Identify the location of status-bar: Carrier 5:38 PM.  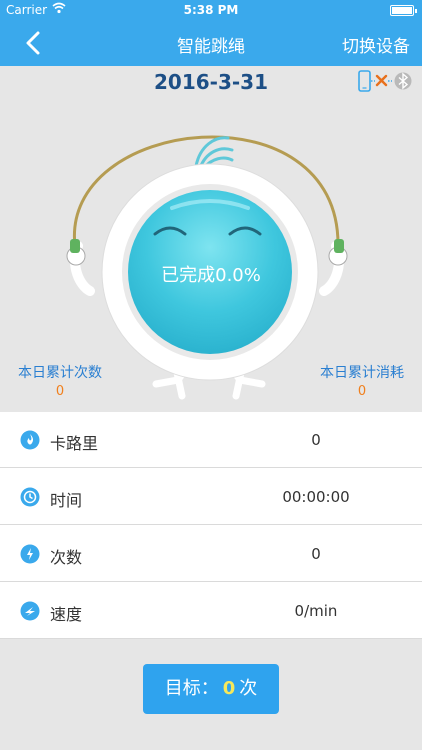
(211, 10).